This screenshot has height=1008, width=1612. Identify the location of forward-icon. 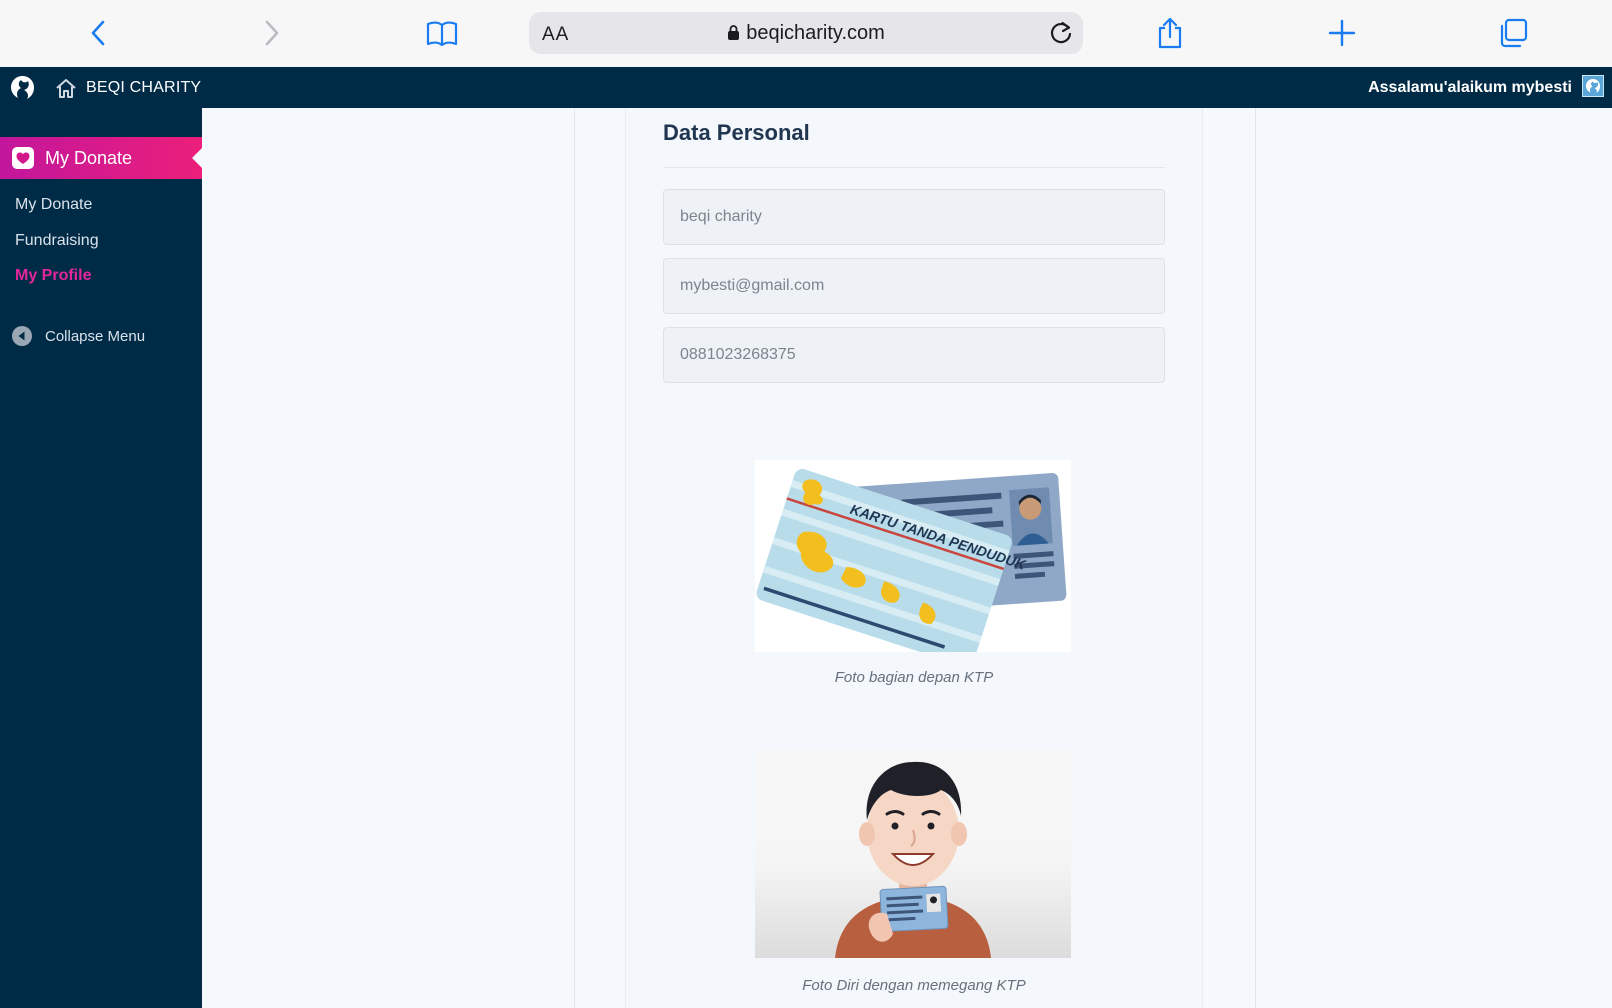
(271, 33).